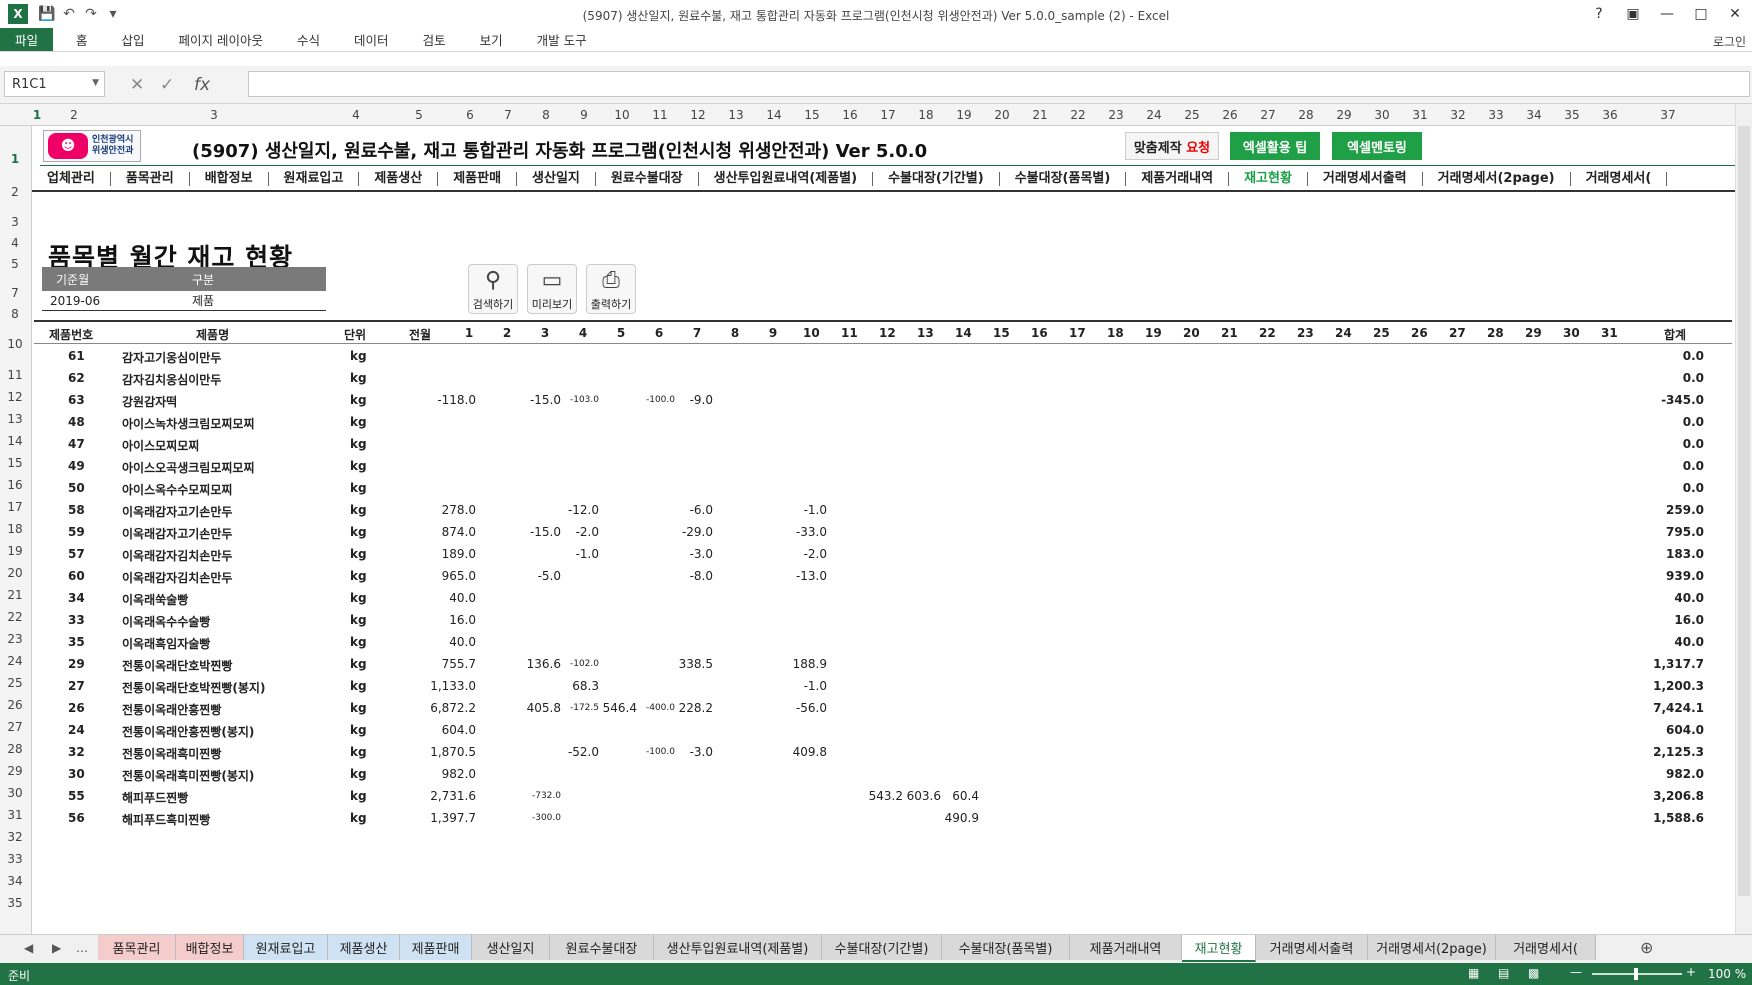  Describe the element at coordinates (117, 301) in the screenshot. I see `month-value: 2019-06` at that location.